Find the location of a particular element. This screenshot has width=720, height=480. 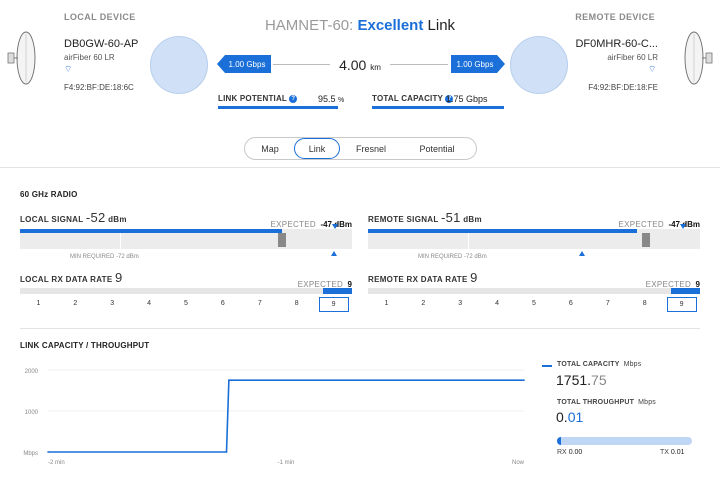

throughput-bar-fill is located at coordinates (559, 441).